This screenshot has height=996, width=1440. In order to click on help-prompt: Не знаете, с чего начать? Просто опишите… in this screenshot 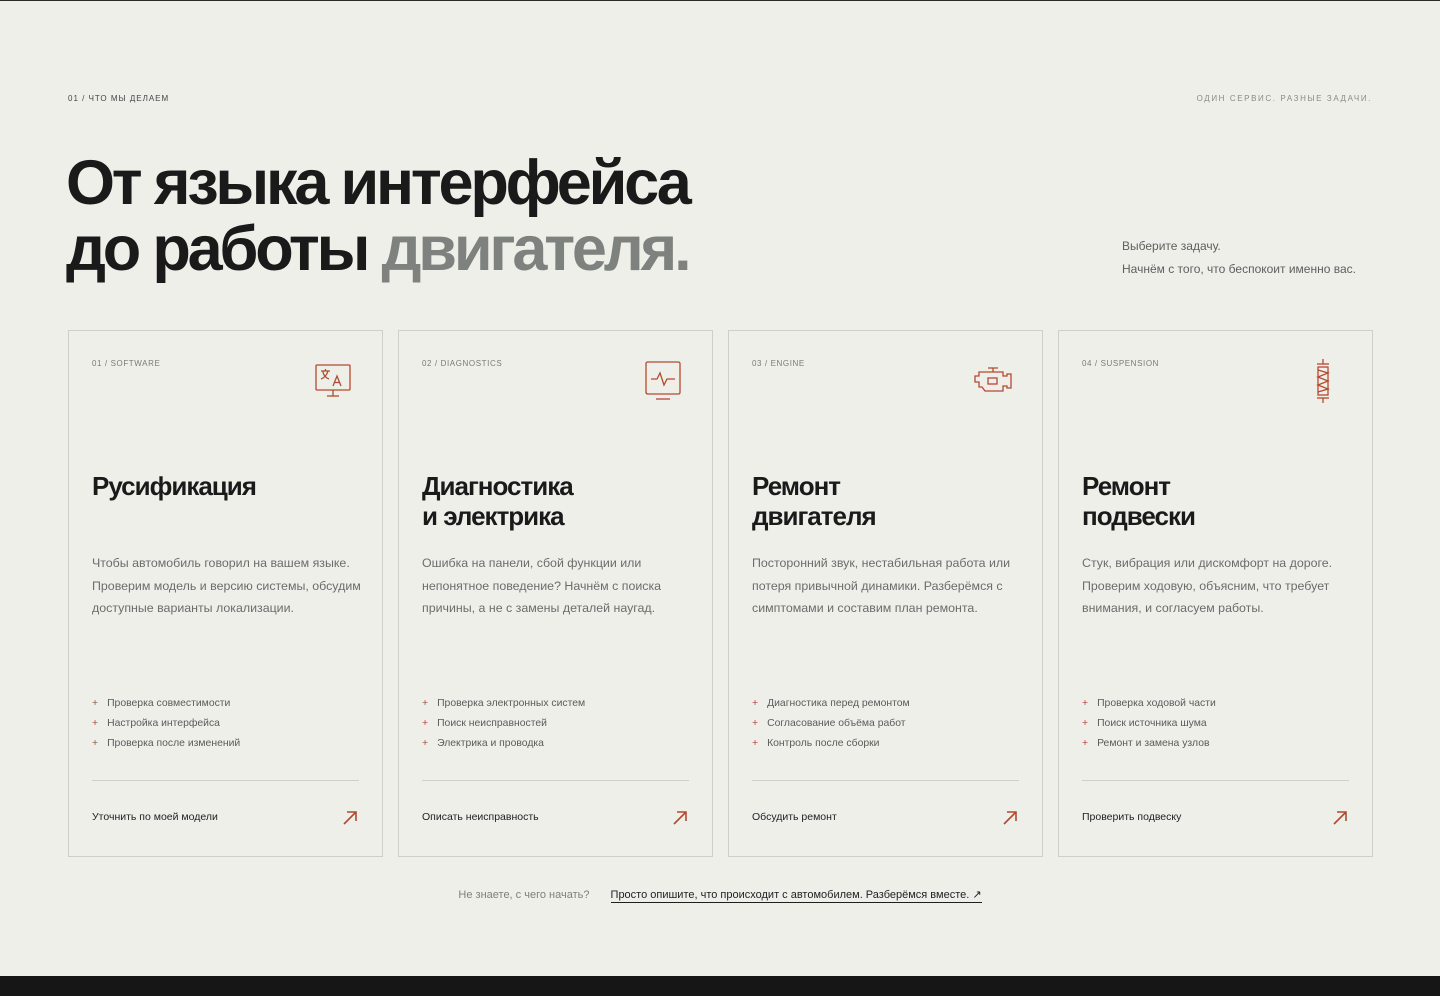, I will do `click(720, 895)`.